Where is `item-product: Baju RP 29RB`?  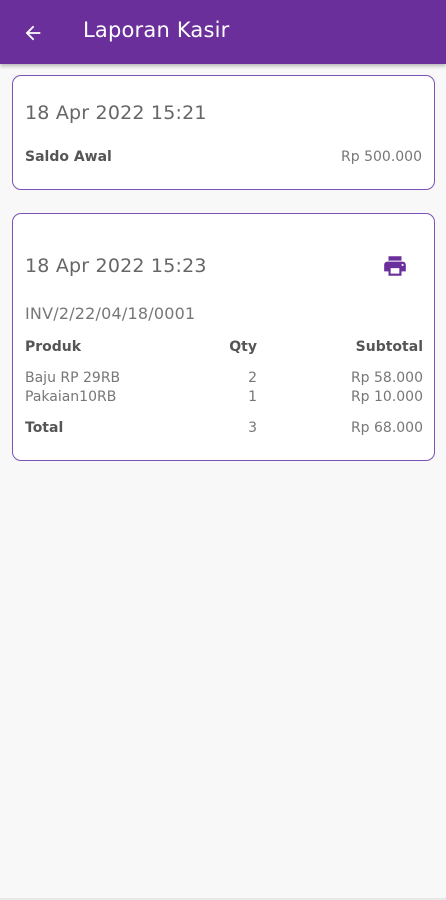 item-product: Baju RP 29RB is located at coordinates (73, 378).